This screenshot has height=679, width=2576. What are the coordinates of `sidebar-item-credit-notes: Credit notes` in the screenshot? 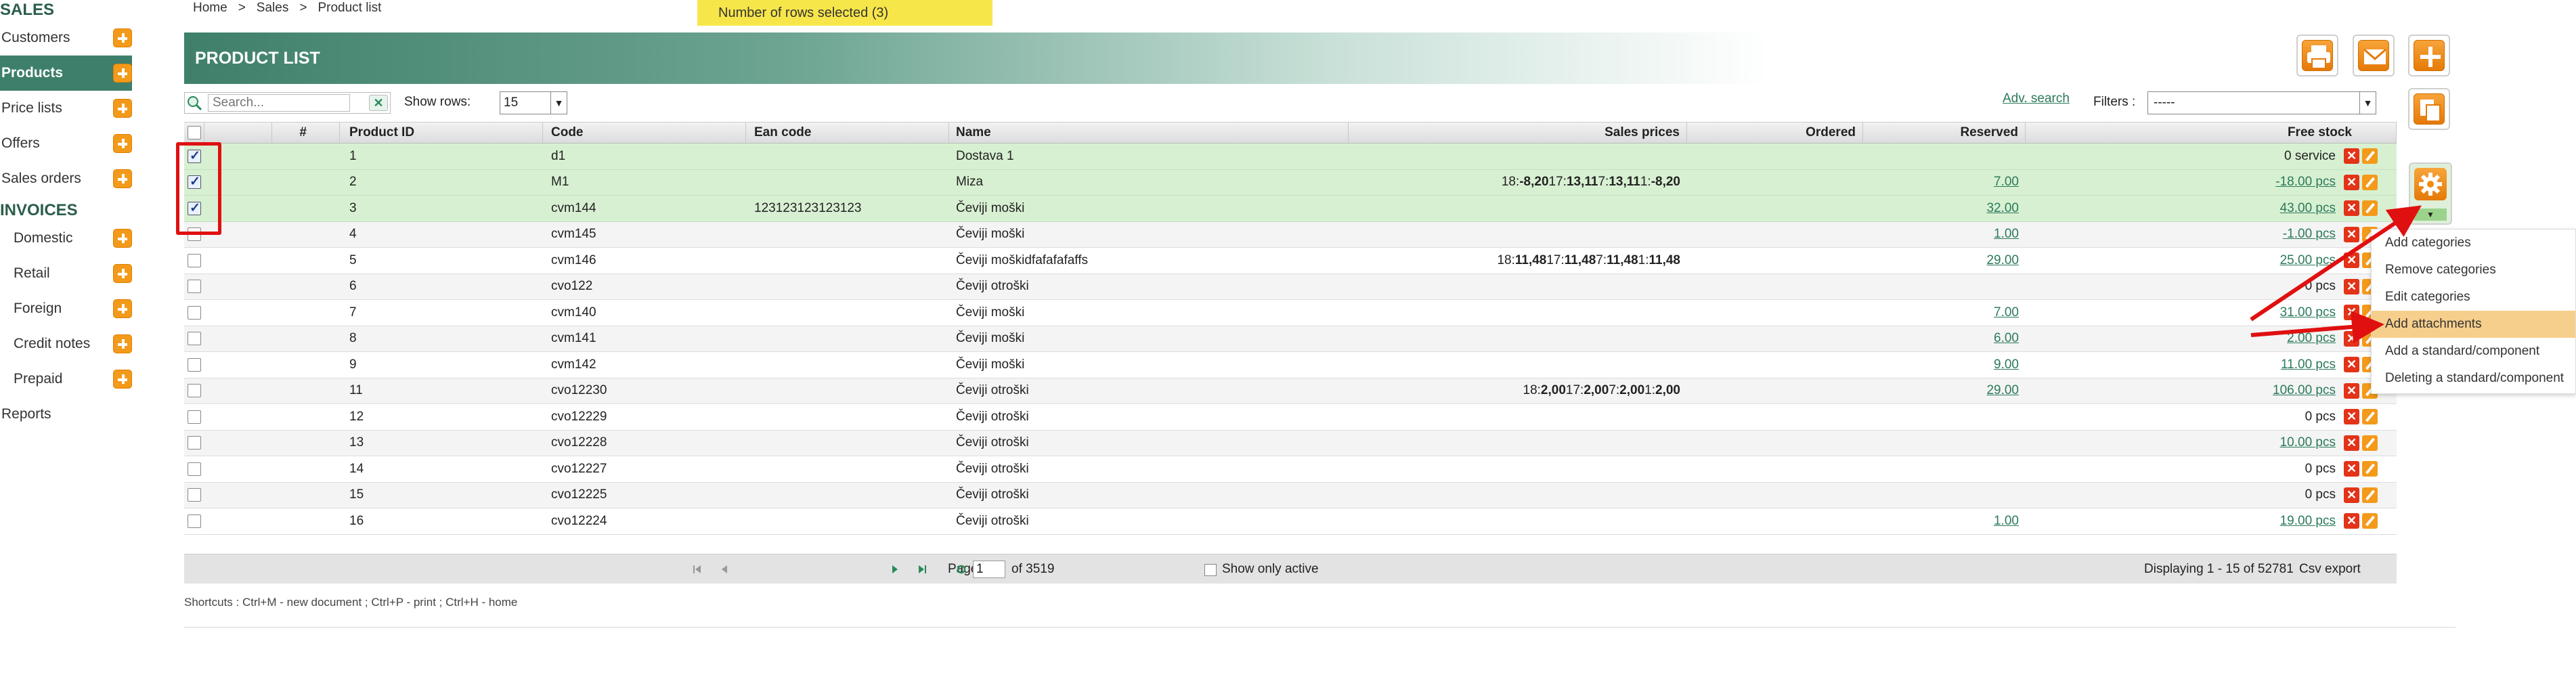 It's located at (66, 344).